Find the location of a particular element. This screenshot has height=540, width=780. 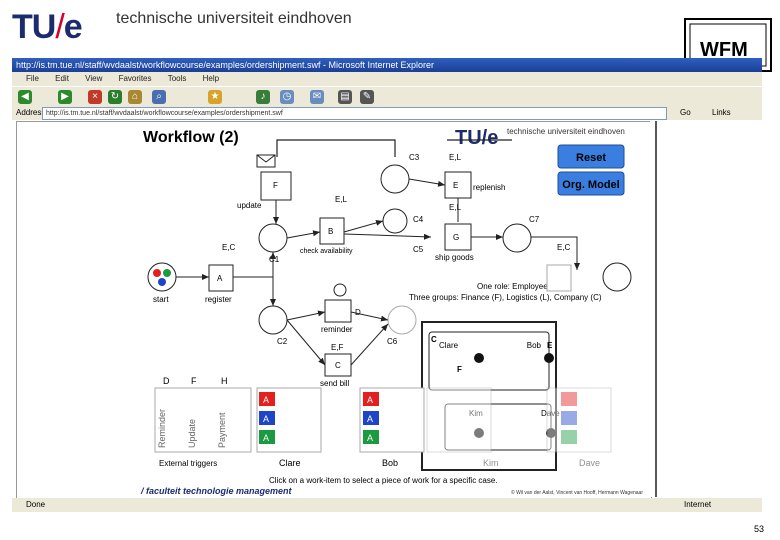

transition-reminder is located at coordinates (338, 311).